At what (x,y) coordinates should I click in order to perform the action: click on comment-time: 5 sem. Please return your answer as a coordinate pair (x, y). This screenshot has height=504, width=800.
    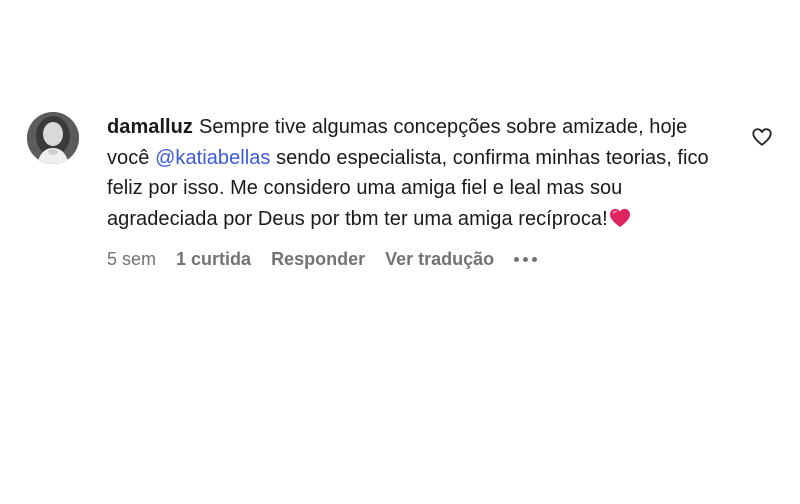
    Looking at the image, I should click on (132, 259).